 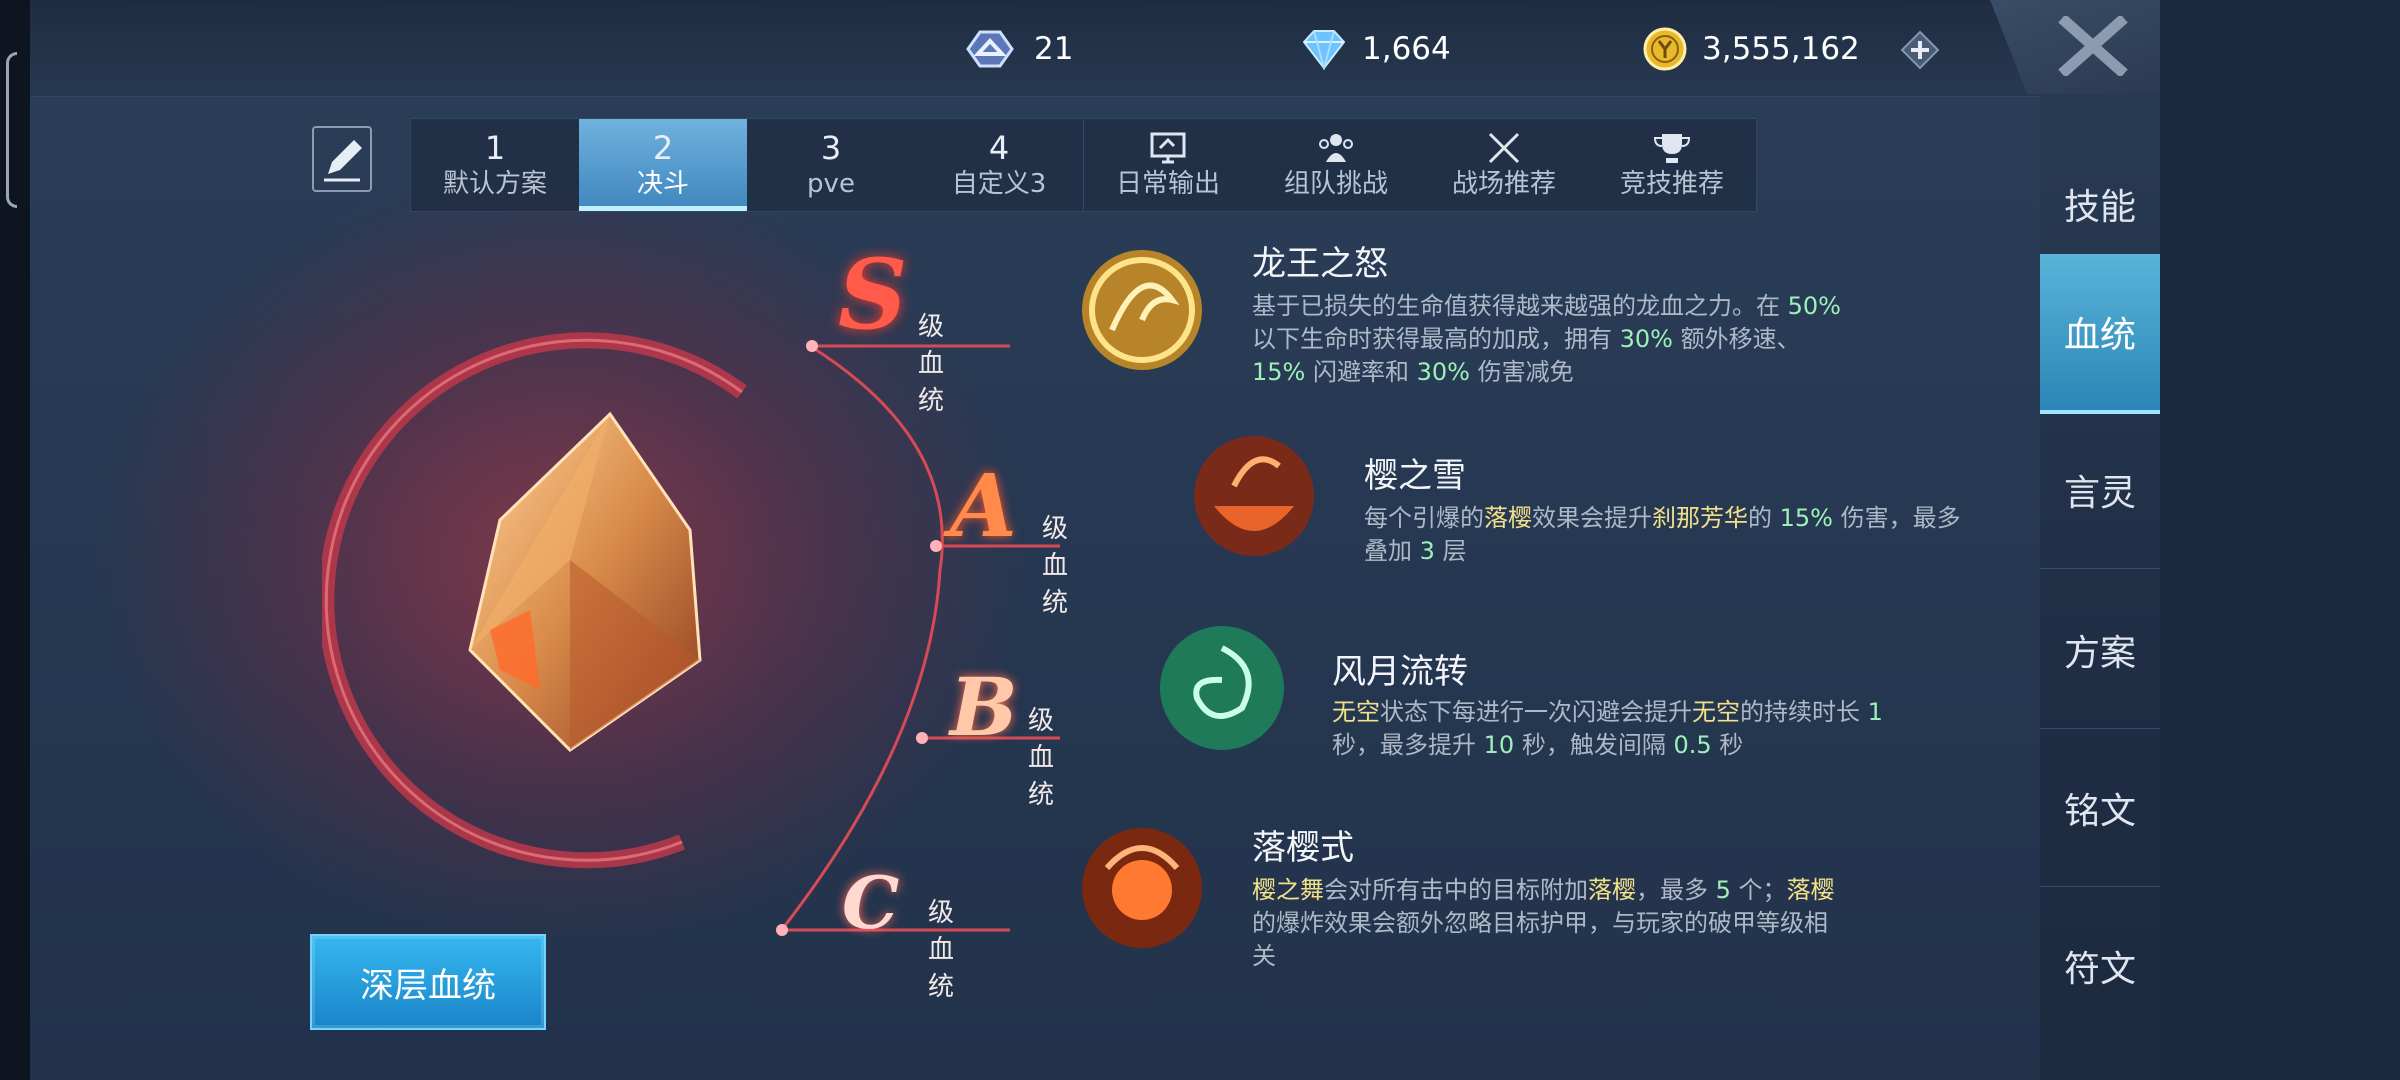 I want to click on tab-plan-4: 4 自定义3, so click(x=999, y=165).